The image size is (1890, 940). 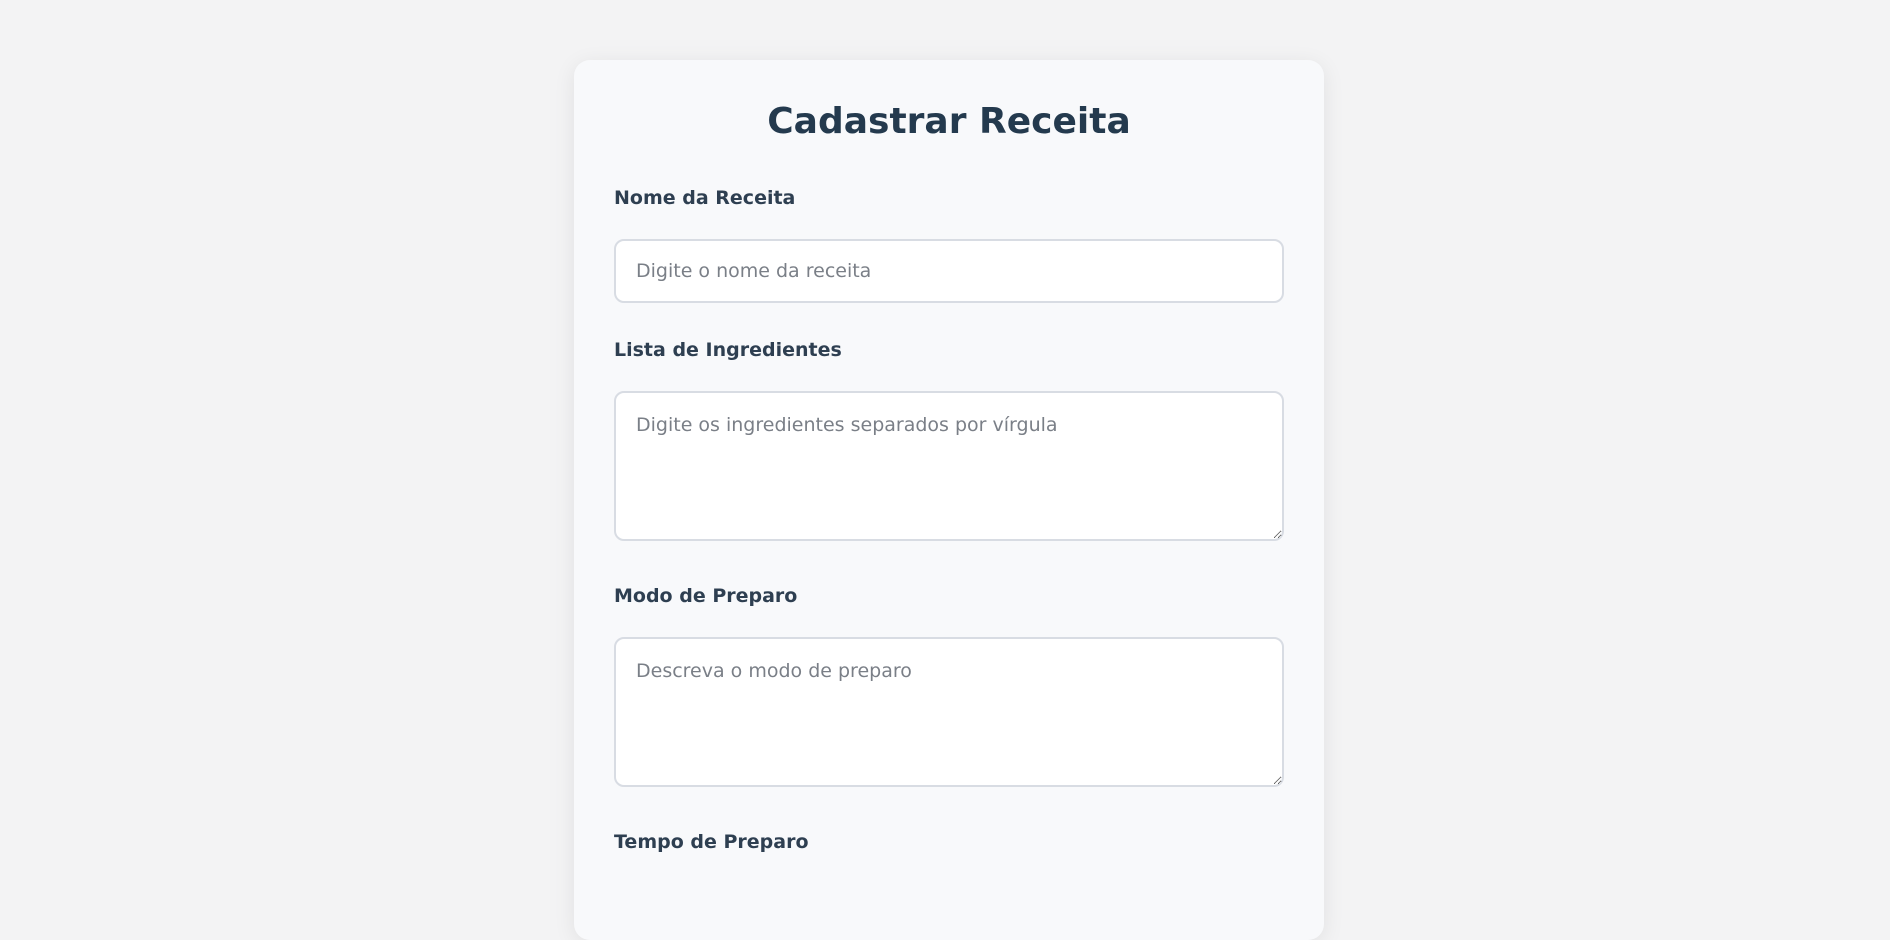 What do you see at coordinates (949, 271) in the screenshot?
I see `recipe-name-input` at bounding box center [949, 271].